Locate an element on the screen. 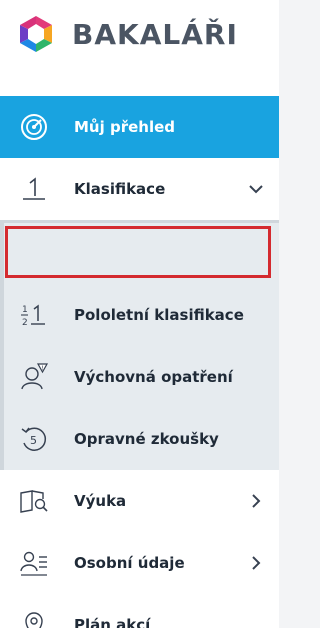 Image resolution: width=320 pixels, height=628 pixels. brand-header: BAKALÁŘI is located at coordinates (139, 36).